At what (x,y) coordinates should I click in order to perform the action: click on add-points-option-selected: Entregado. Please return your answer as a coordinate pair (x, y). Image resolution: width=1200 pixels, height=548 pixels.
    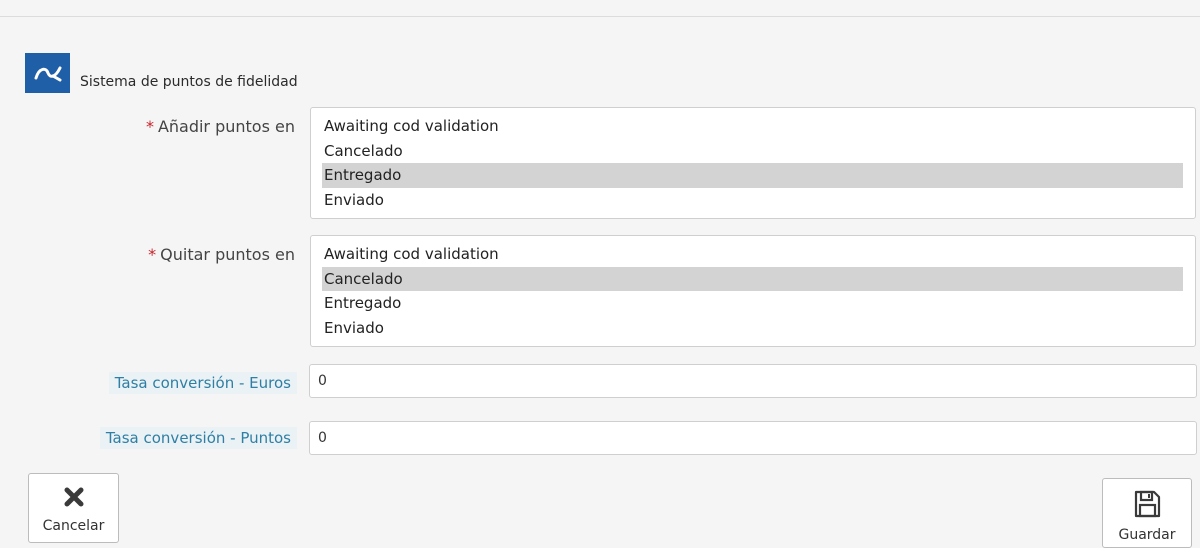
    Looking at the image, I should click on (752, 175).